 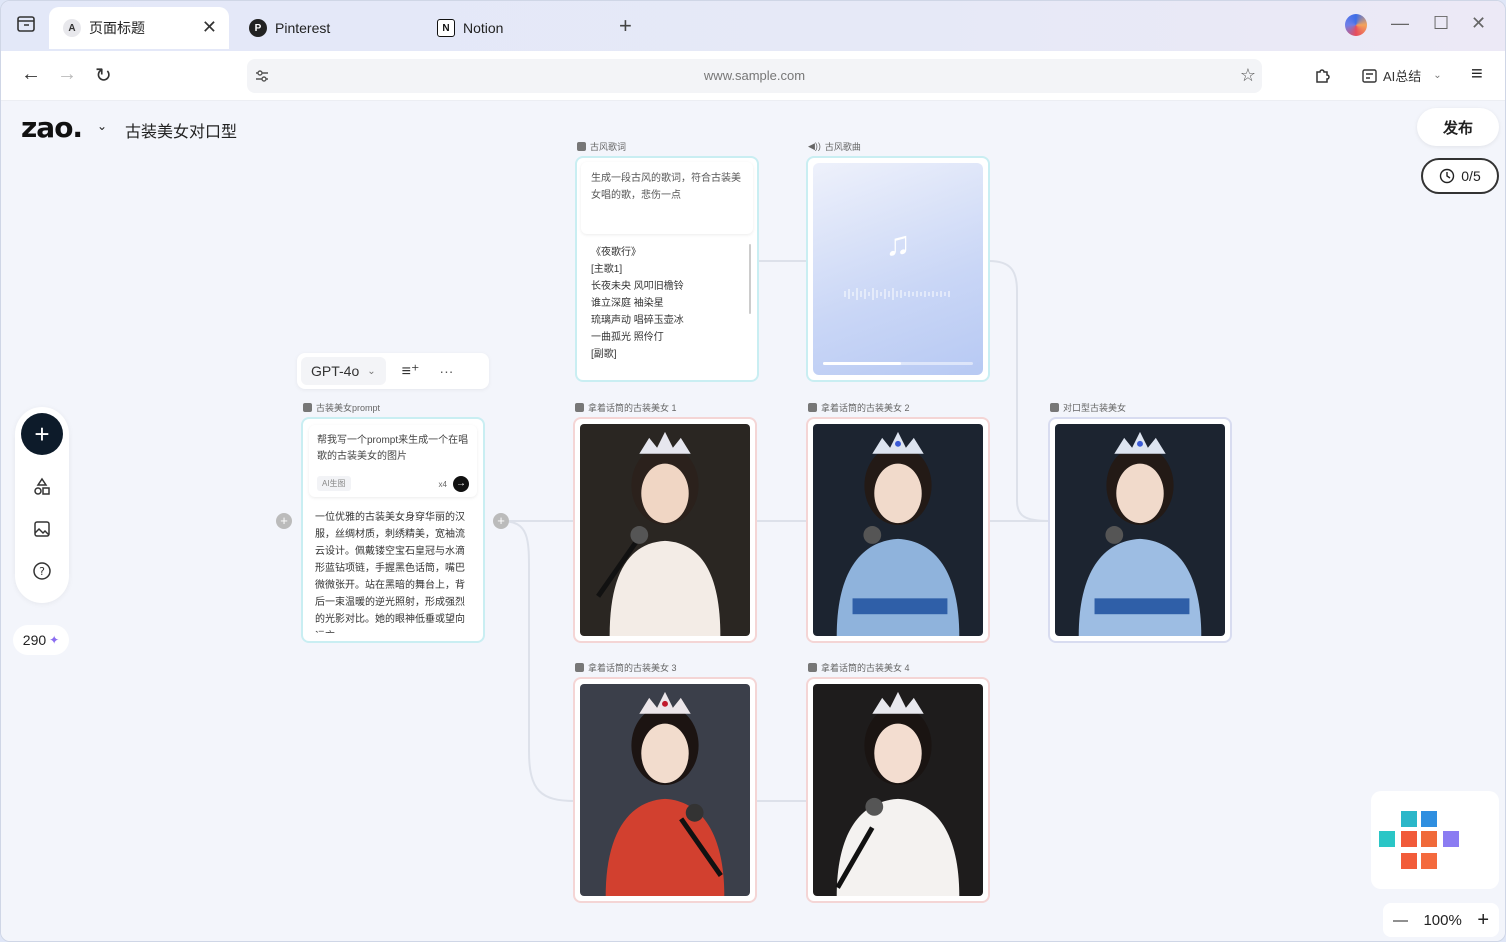 I want to click on song-node: ♫, so click(x=898, y=269).